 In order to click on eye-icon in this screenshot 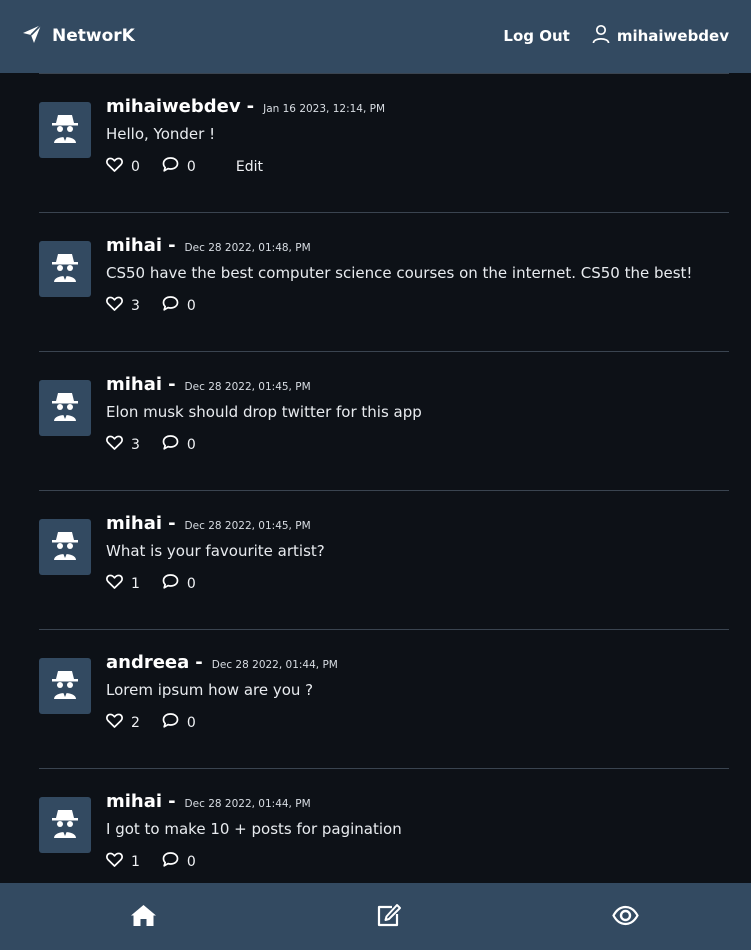, I will do `click(625, 917)`.